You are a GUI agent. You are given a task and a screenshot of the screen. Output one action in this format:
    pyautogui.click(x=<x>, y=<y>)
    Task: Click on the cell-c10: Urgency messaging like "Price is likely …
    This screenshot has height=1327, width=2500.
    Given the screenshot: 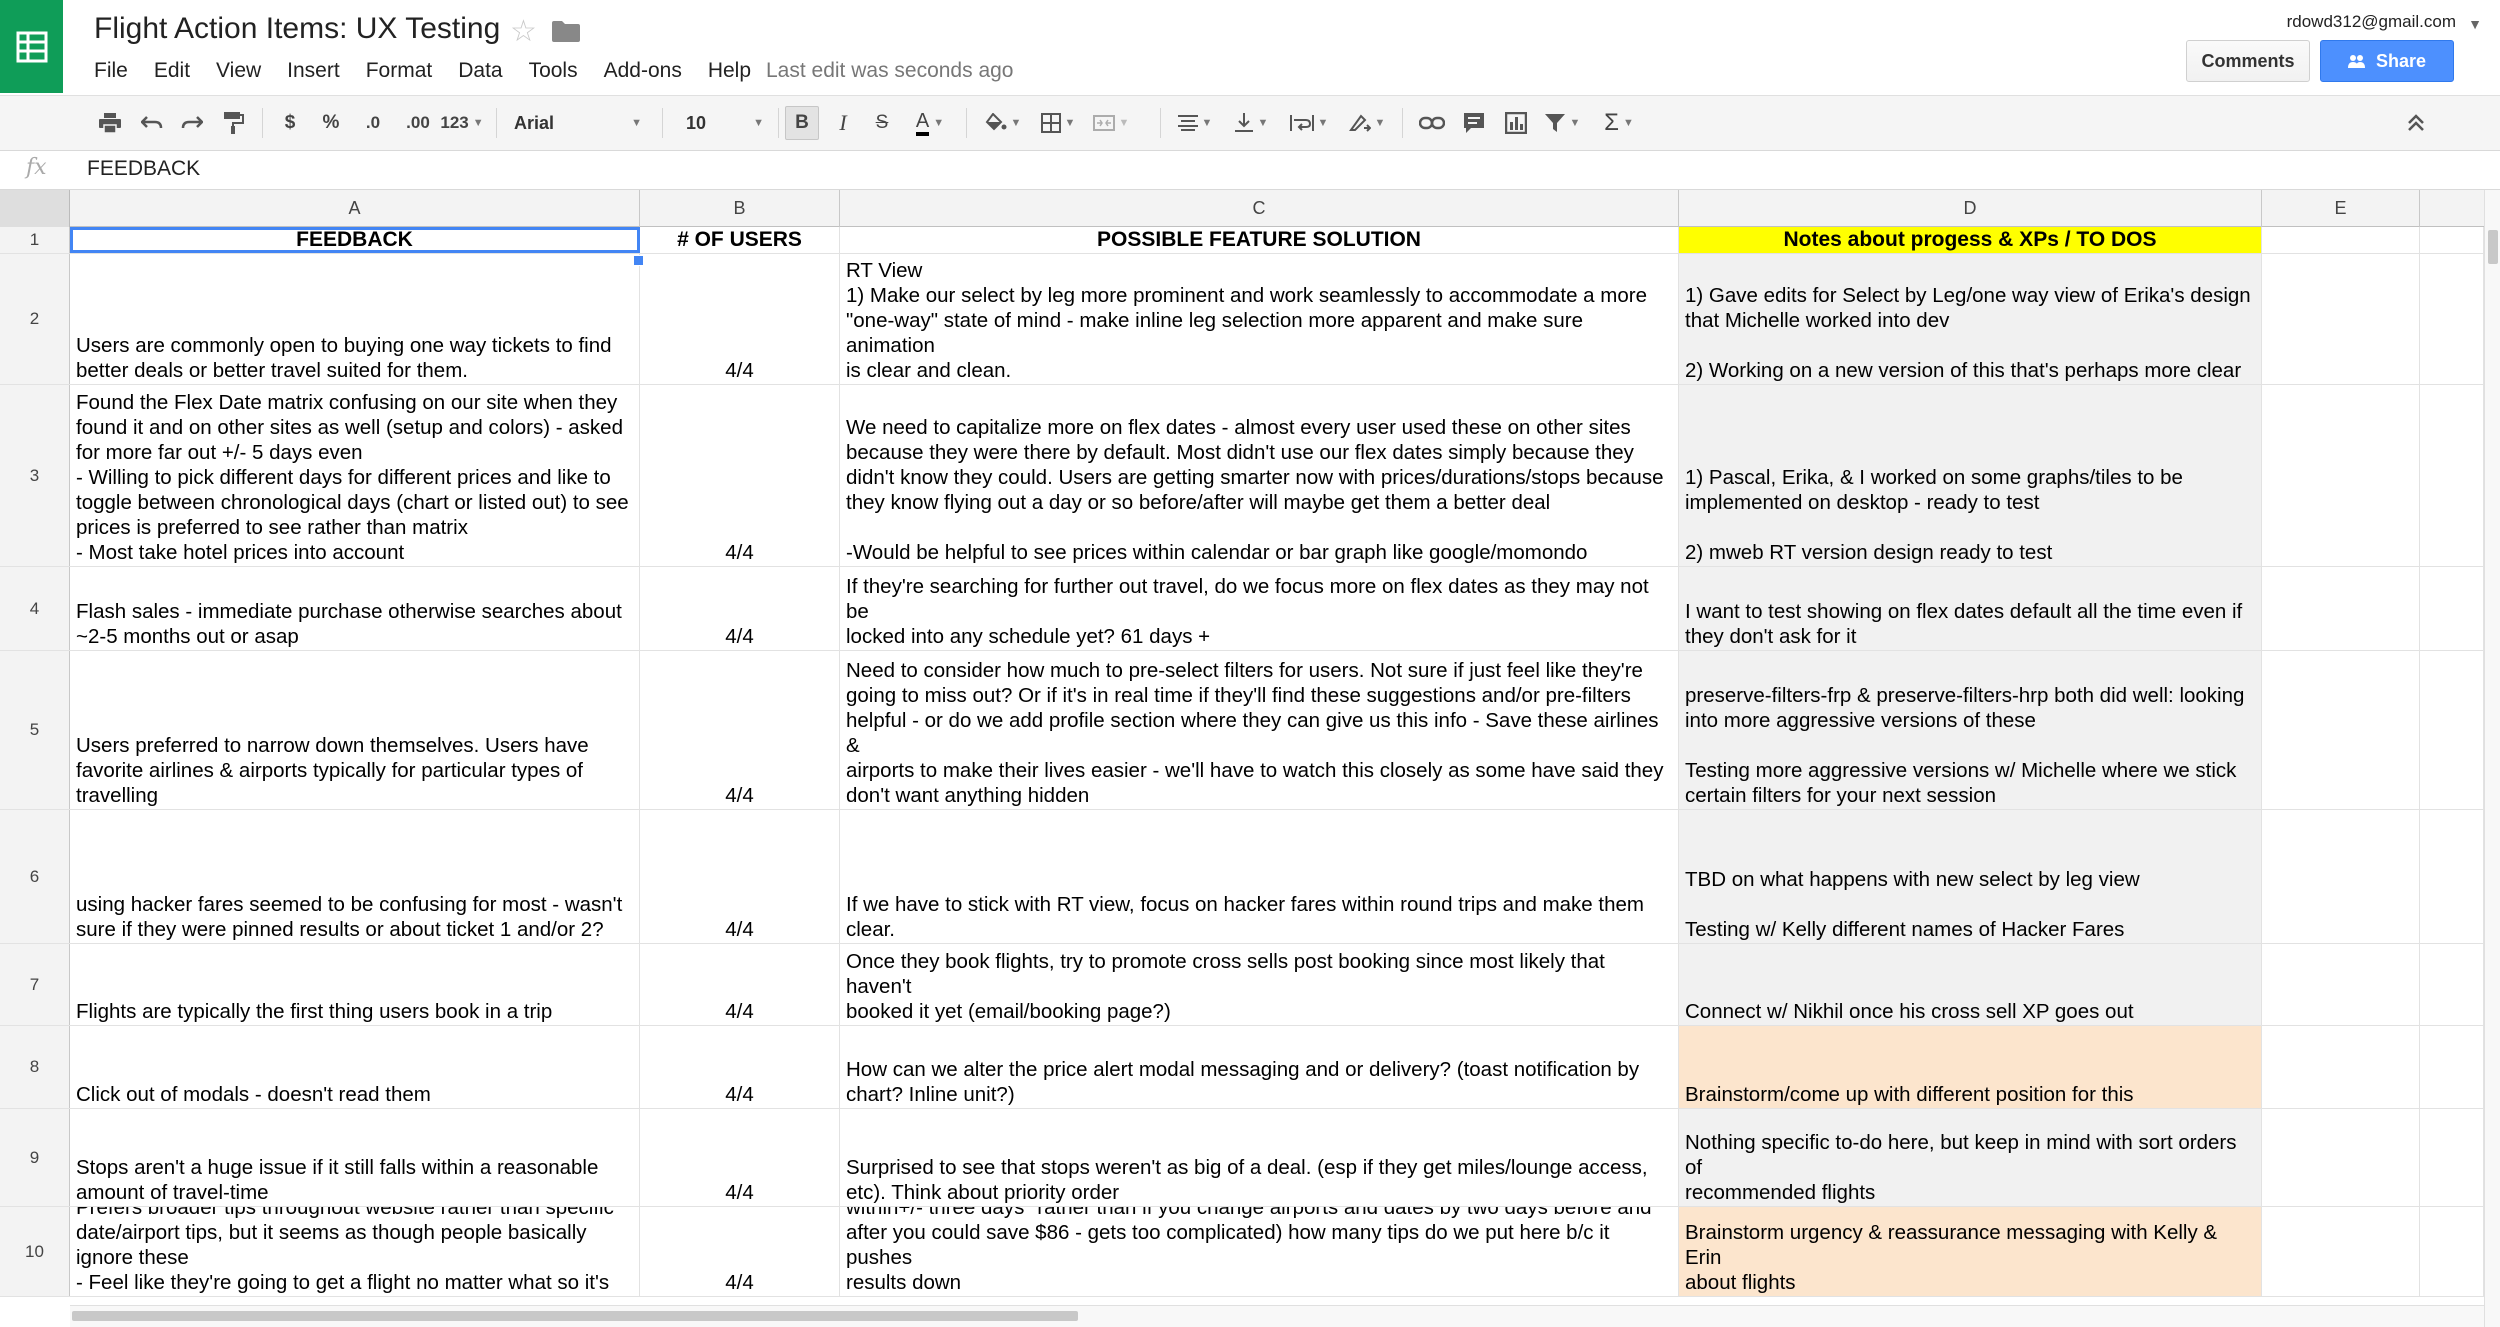 What is the action you would take?
    pyautogui.click(x=1259, y=1251)
    